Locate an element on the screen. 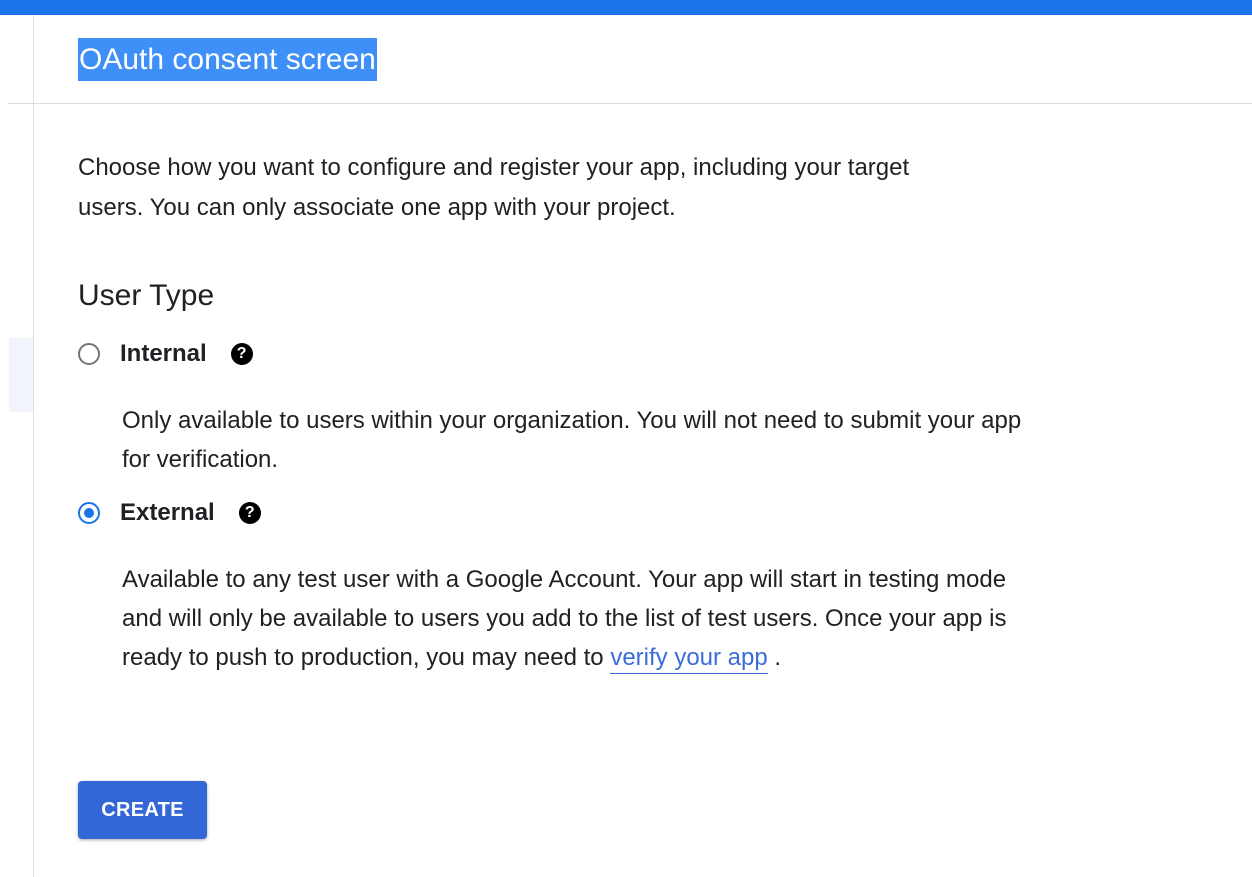 This screenshot has height=877, width=1252. left-nav-highlight is located at coordinates (21, 375).